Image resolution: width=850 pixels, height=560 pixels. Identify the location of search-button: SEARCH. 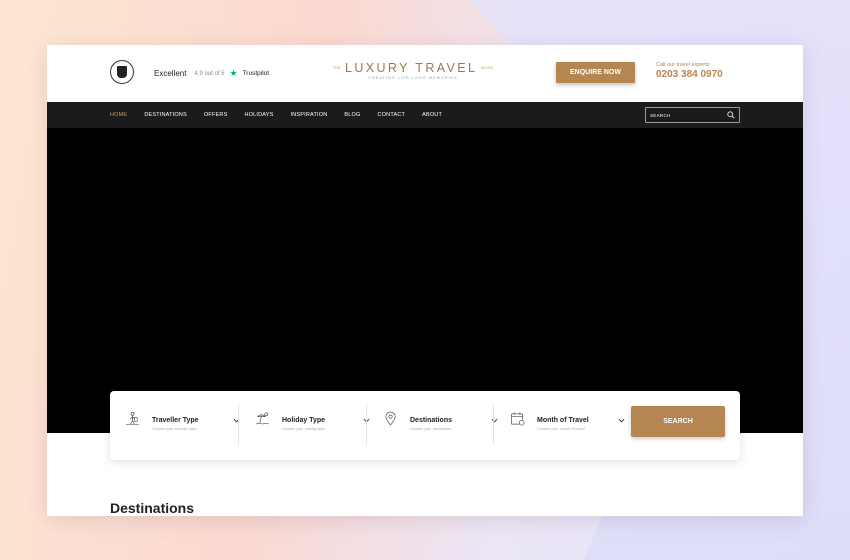
(678, 421).